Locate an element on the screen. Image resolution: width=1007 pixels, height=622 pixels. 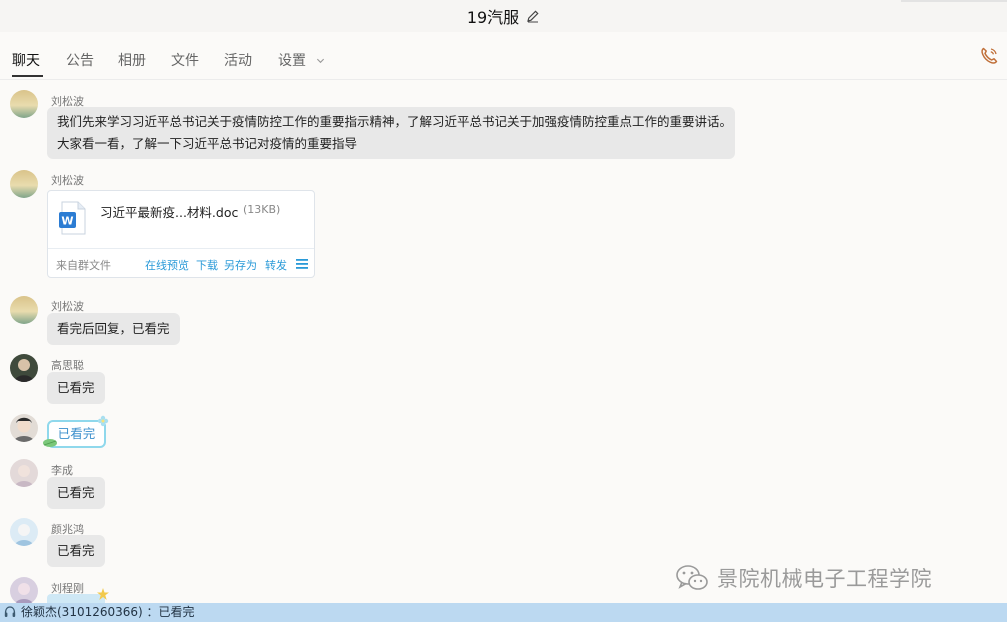
watermark: 景院机械电子工程学院 is located at coordinates (835, 578).